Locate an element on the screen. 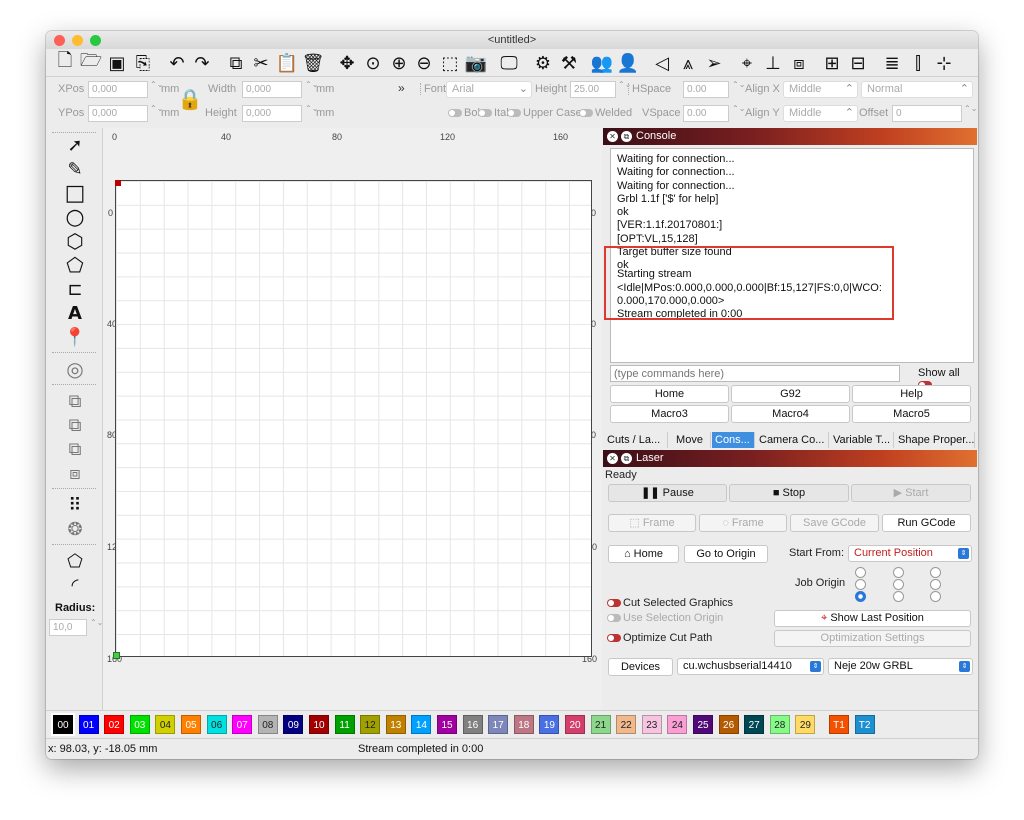 Image resolution: width=1024 pixels, height=820 pixels. close-window-button is located at coordinates (59, 40).